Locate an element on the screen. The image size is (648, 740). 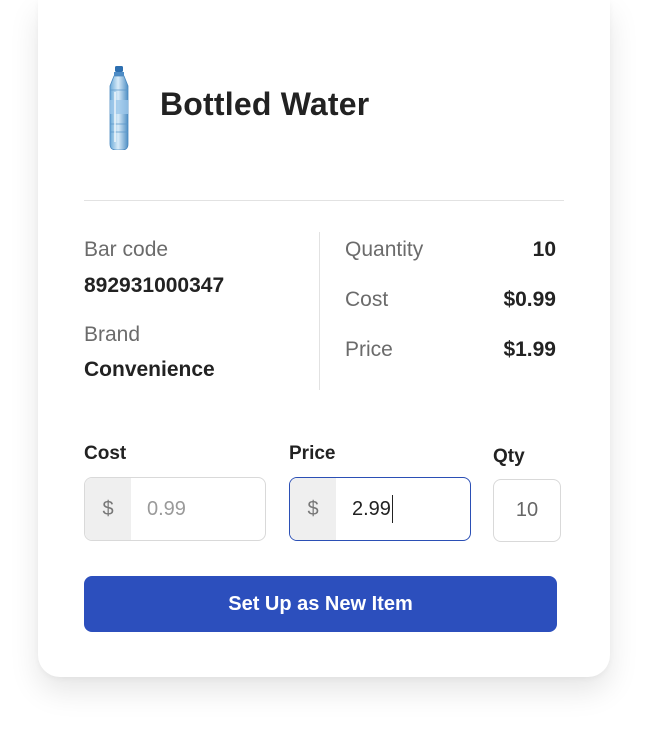
price-input-value: 2.99 is located at coordinates (371, 508).